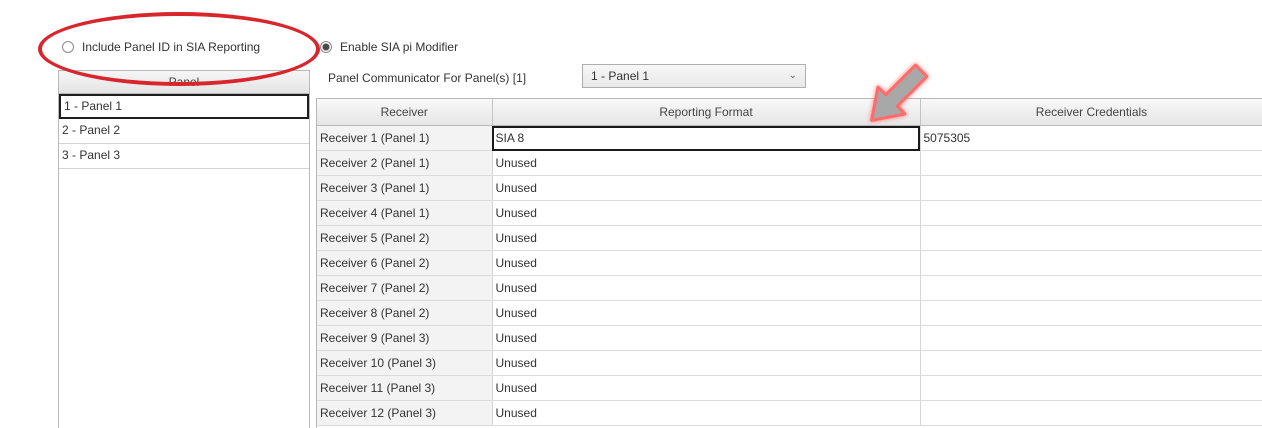 This screenshot has width=1262, height=428. What do you see at coordinates (179, 49) in the screenshot?
I see `highlight-ellipse` at bounding box center [179, 49].